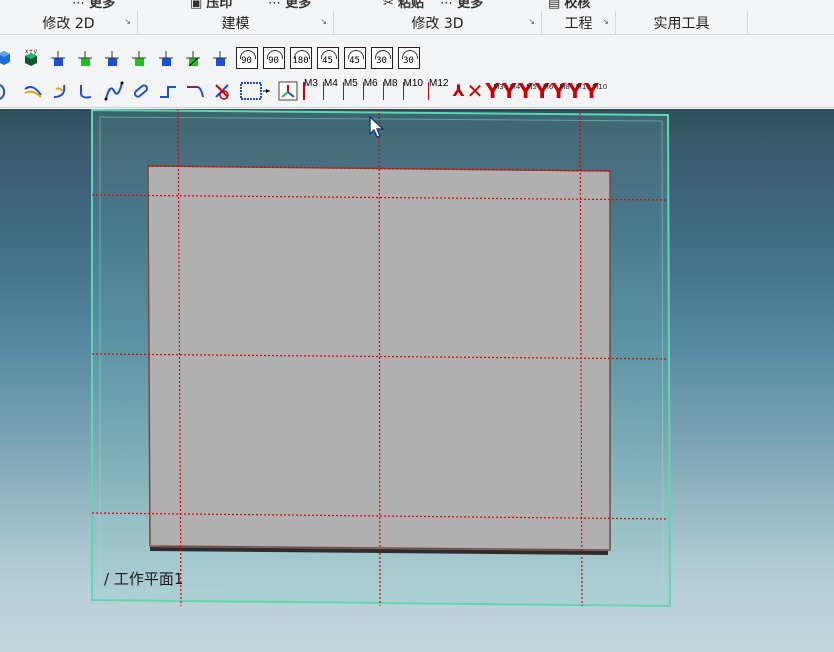 Image resolution: width=834 pixels, height=652 pixels. I want to click on cube-view-icon, so click(7, 58).